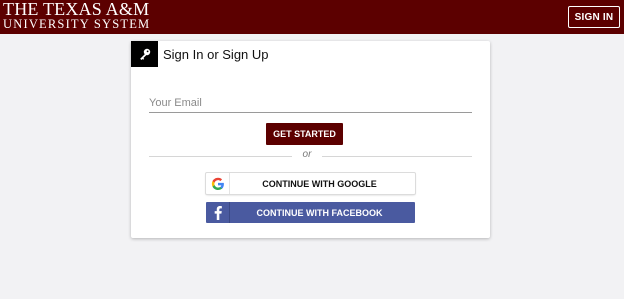 This screenshot has height=299, width=624. I want to click on email-input, so click(310, 103).